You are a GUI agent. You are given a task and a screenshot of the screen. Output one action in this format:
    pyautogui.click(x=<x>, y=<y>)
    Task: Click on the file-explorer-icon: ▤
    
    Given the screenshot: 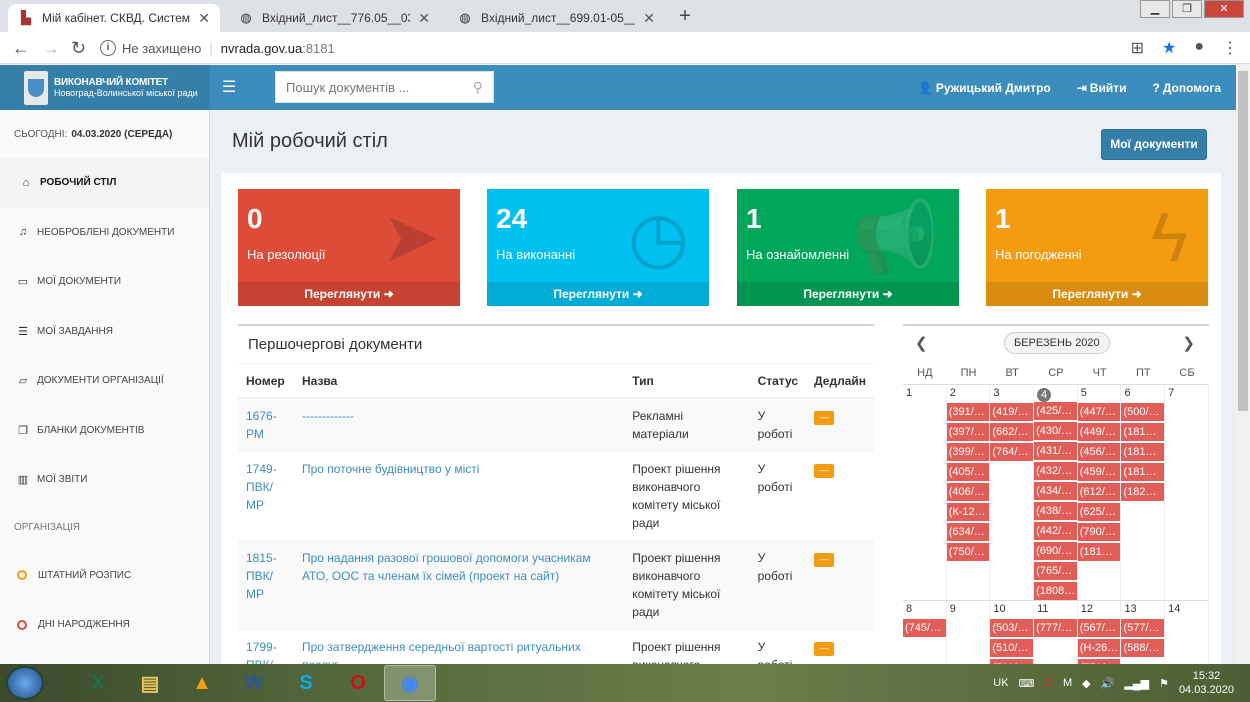 What is the action you would take?
    pyautogui.click(x=150, y=683)
    